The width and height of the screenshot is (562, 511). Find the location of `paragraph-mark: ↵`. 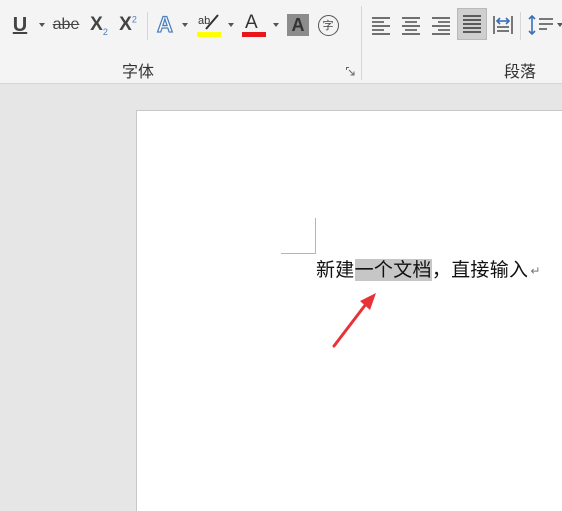

paragraph-mark: ↵ is located at coordinates (535, 270).